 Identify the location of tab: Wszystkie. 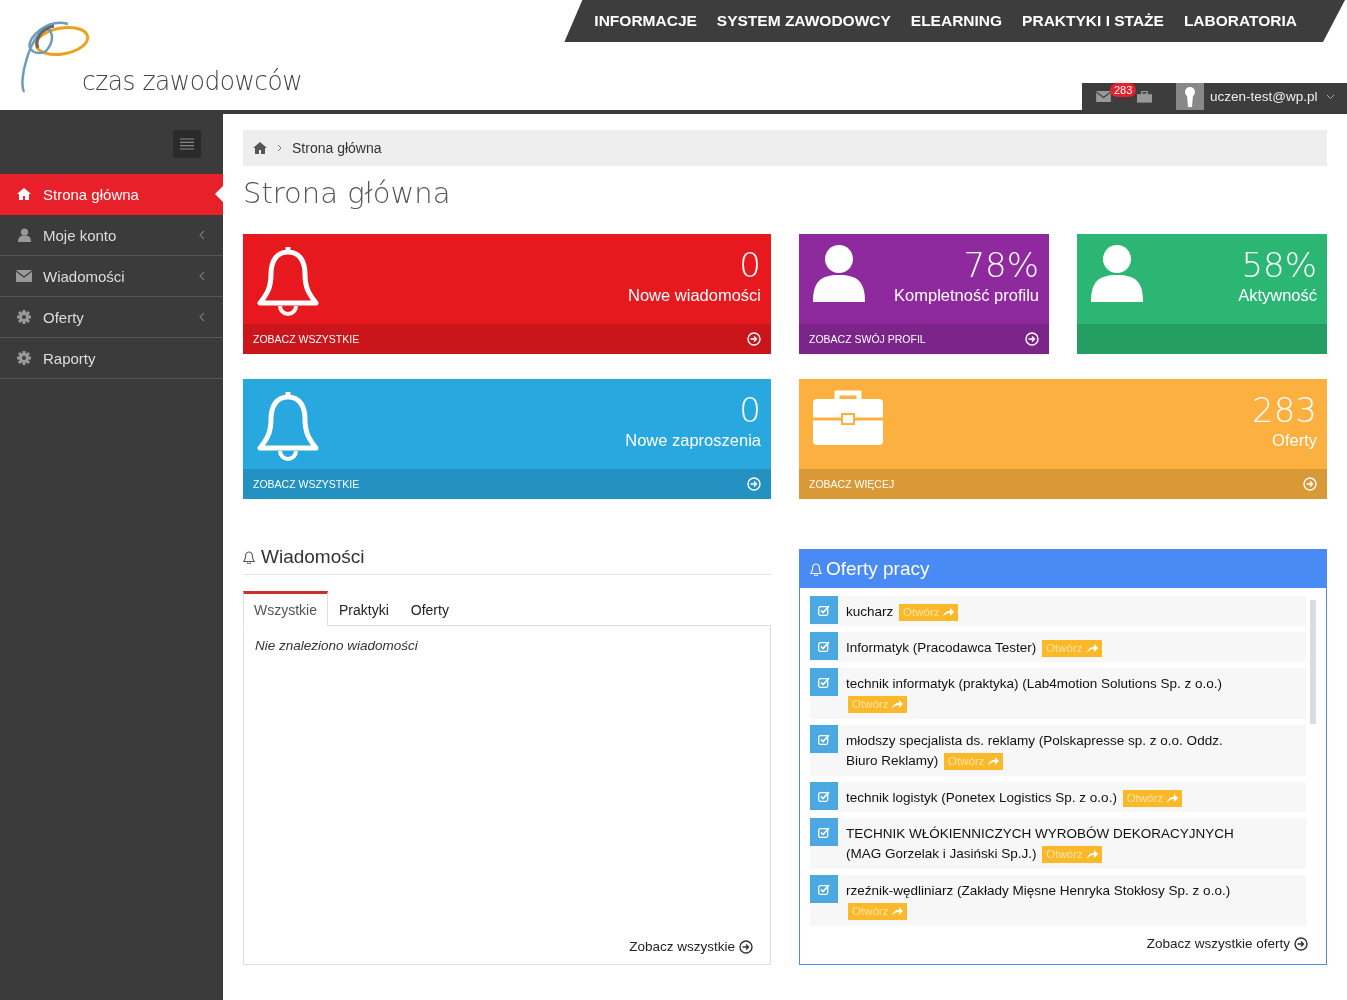
(285, 608).